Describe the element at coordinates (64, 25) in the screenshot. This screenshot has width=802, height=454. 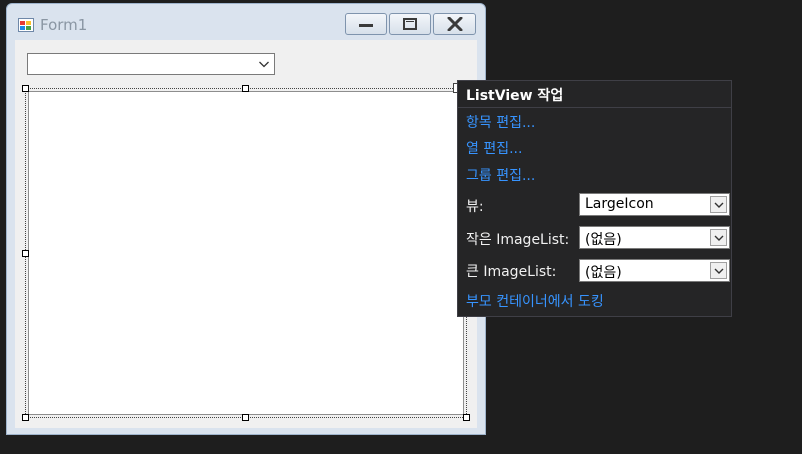
I see `form-title: Form1` at that location.